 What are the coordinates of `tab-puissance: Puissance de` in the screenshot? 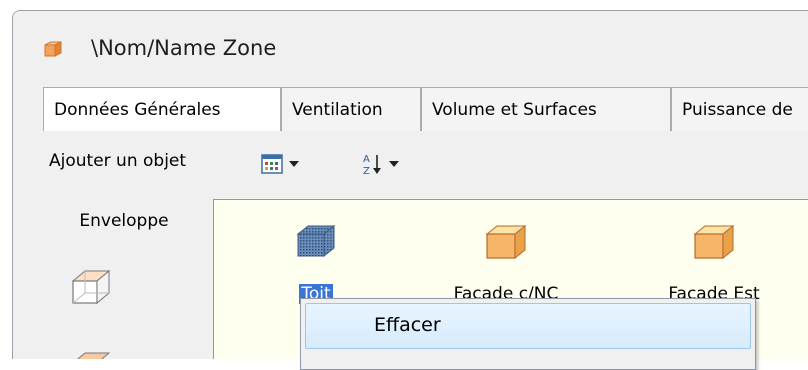 It's located at (739, 109).